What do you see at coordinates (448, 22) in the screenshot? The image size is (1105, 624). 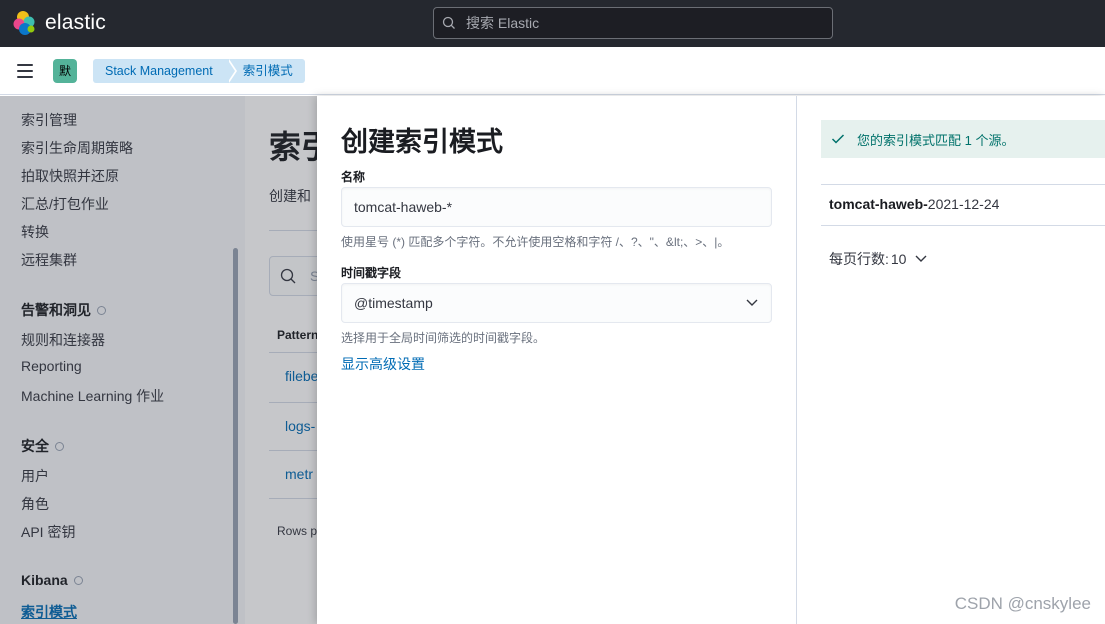 I see `search-icon` at bounding box center [448, 22].